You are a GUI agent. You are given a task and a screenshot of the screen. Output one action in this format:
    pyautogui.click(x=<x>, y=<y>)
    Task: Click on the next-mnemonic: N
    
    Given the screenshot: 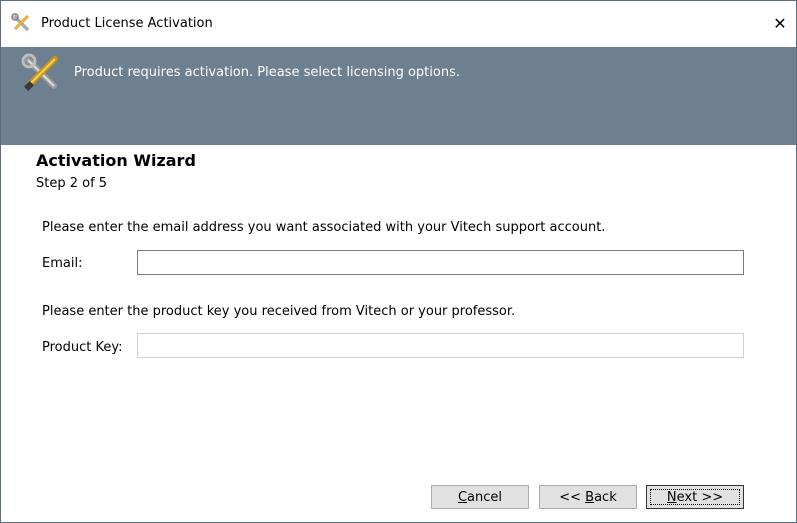 What is the action you would take?
    pyautogui.click(x=671, y=497)
    